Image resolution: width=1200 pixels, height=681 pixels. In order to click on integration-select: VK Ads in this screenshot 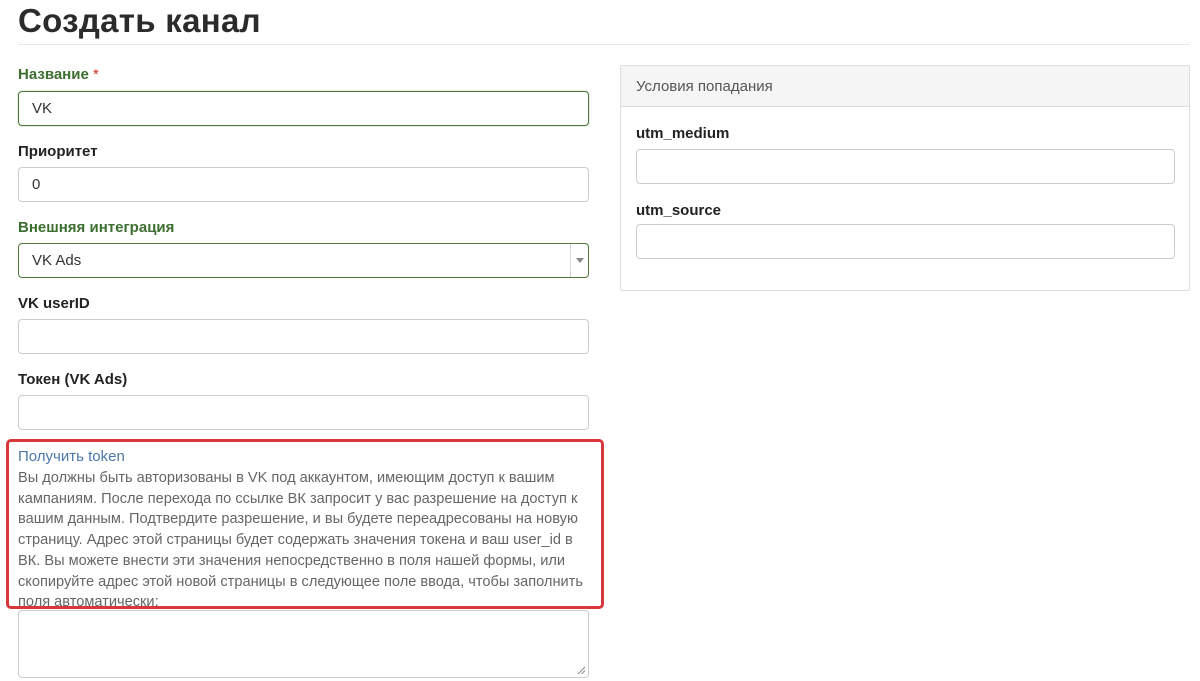, I will do `click(303, 260)`.